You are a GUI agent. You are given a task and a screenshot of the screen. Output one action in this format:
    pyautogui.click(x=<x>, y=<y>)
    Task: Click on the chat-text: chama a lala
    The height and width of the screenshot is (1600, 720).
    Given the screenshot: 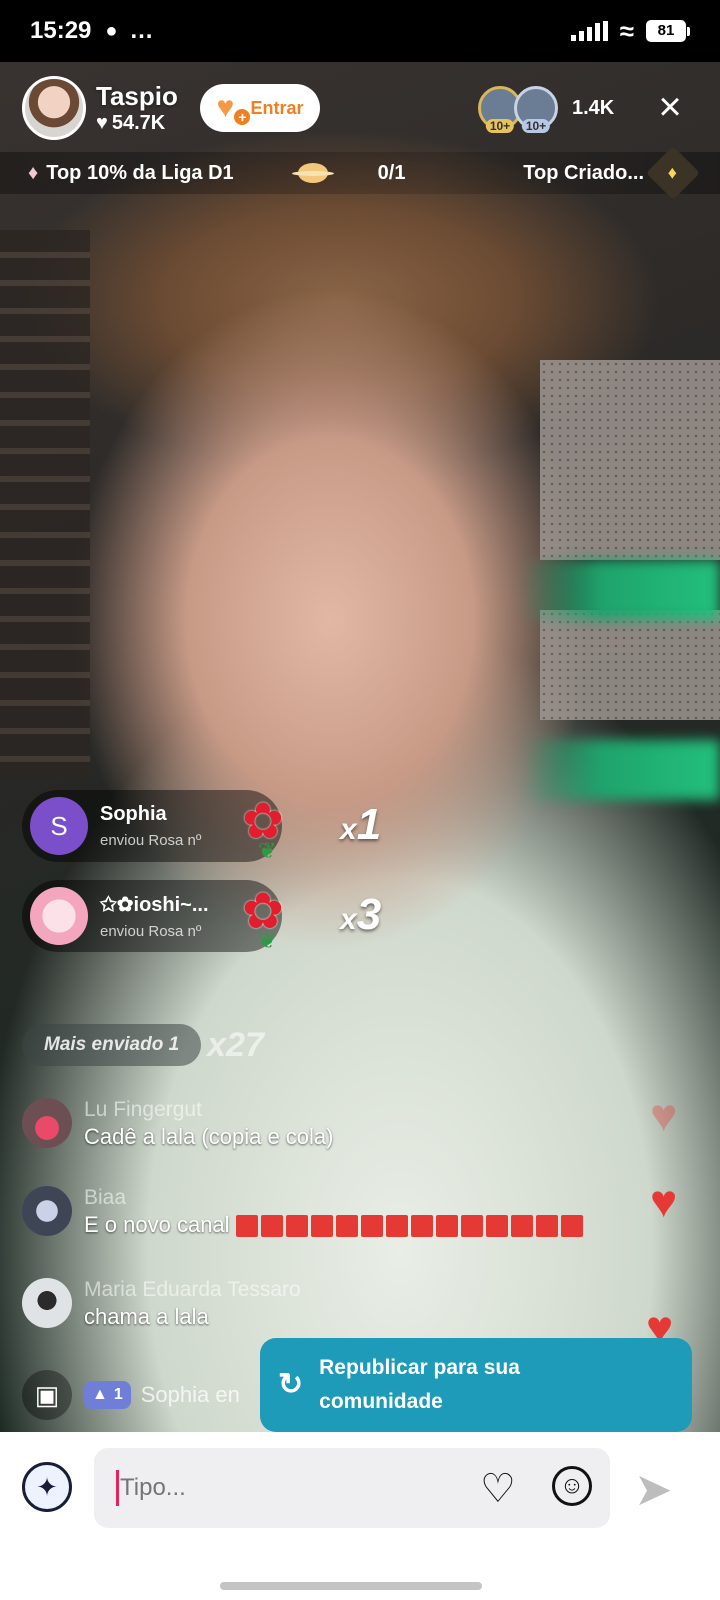 What is the action you would take?
    pyautogui.click(x=146, y=1316)
    